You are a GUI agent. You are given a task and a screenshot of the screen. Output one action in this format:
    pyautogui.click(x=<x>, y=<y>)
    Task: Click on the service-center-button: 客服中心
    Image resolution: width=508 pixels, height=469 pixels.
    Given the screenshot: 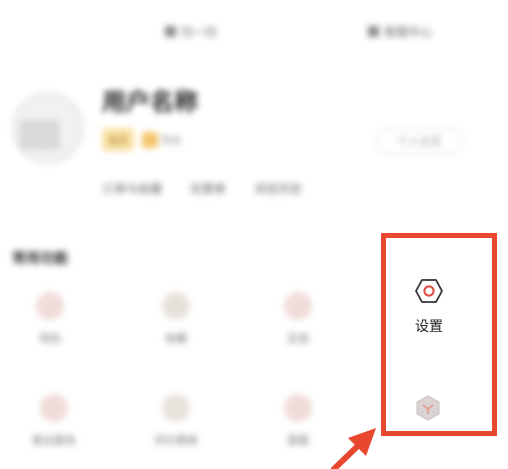 What is the action you would take?
    pyautogui.click(x=400, y=31)
    